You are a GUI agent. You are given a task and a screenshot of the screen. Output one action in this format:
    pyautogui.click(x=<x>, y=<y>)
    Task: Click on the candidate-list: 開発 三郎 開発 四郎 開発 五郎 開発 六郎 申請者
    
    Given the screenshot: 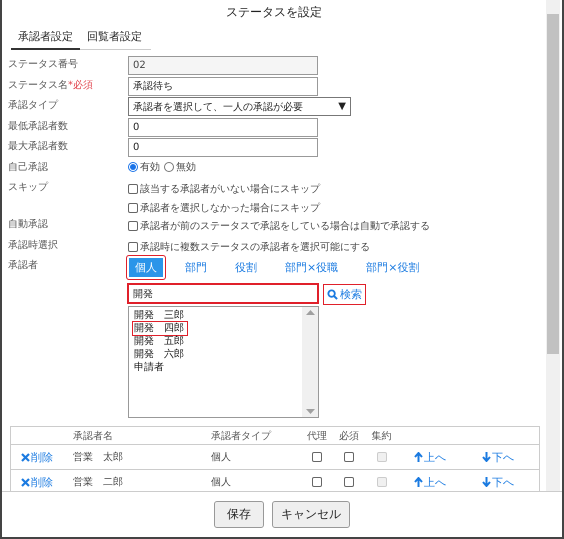 What is the action you would take?
    pyautogui.click(x=223, y=362)
    